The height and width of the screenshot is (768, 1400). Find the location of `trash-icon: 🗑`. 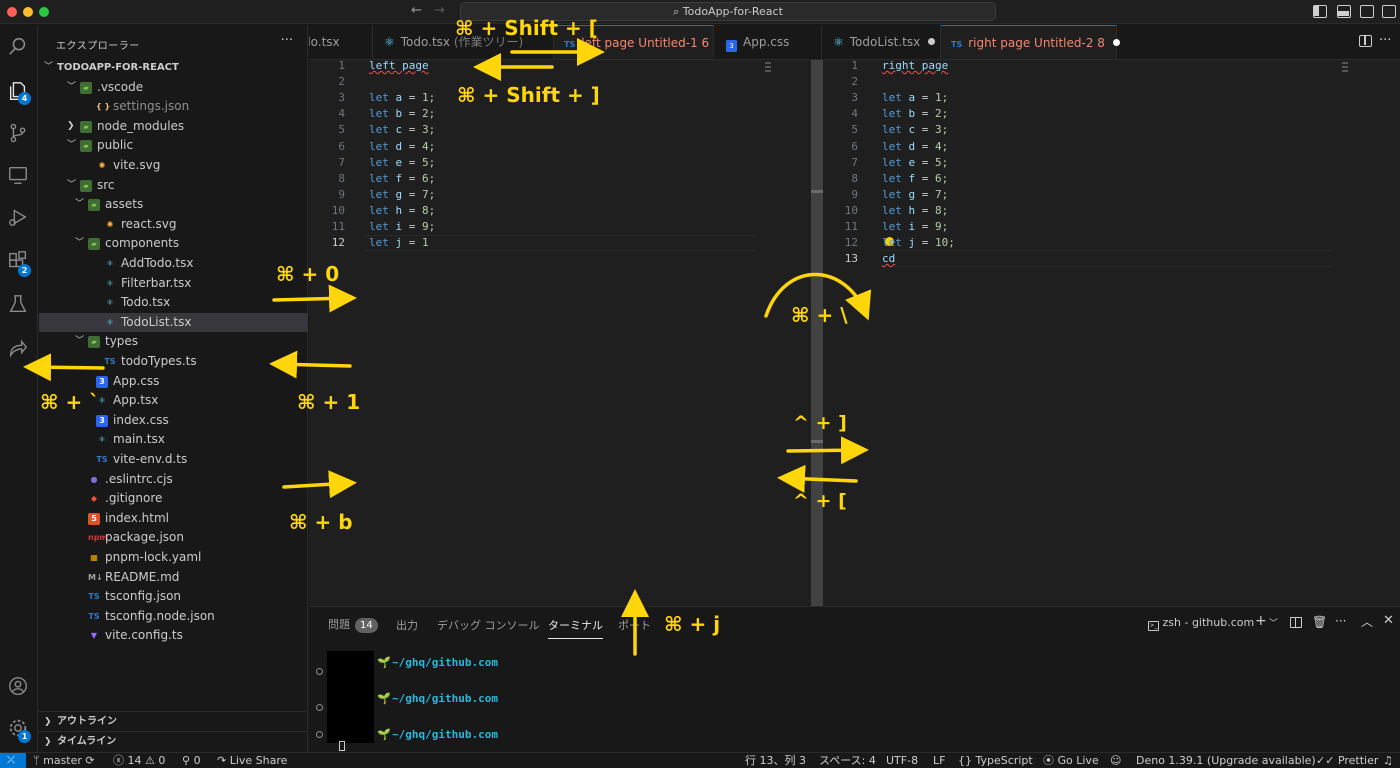

trash-icon: 🗑 is located at coordinates (1319, 622).